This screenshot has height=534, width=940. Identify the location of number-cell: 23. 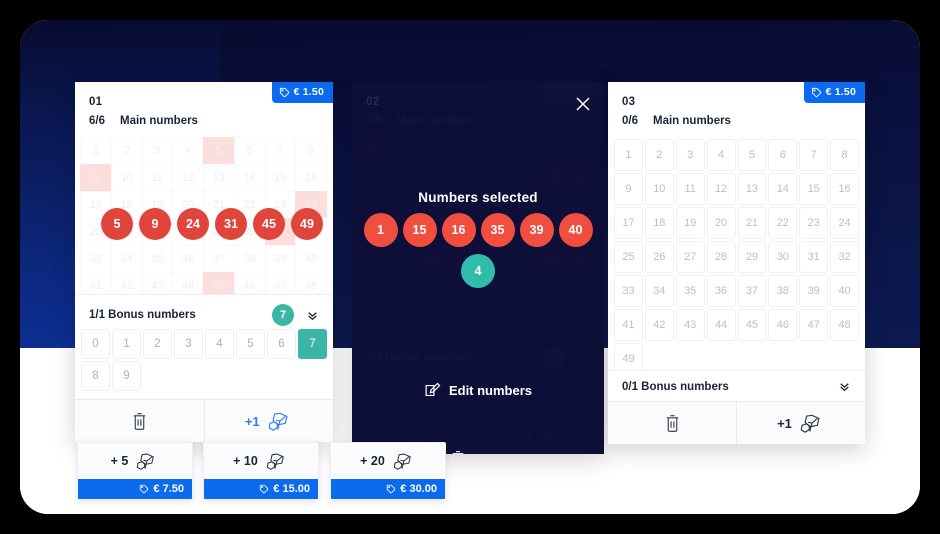
(814, 223).